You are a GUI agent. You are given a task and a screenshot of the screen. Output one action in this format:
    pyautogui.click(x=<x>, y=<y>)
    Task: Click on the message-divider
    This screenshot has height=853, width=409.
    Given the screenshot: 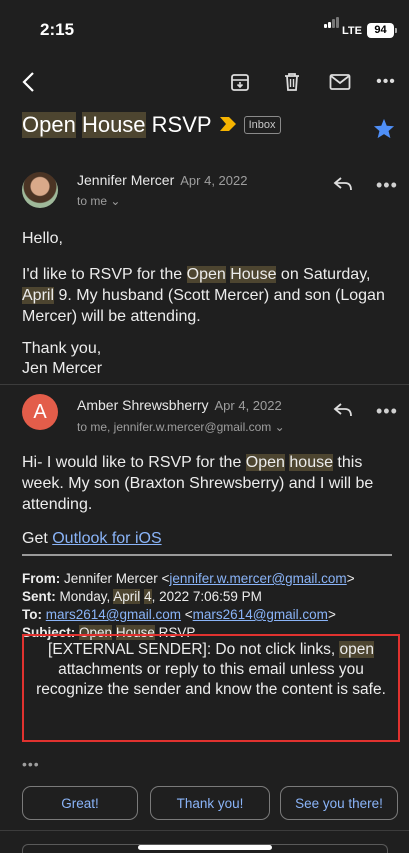 What is the action you would take?
    pyautogui.click(x=204, y=384)
    